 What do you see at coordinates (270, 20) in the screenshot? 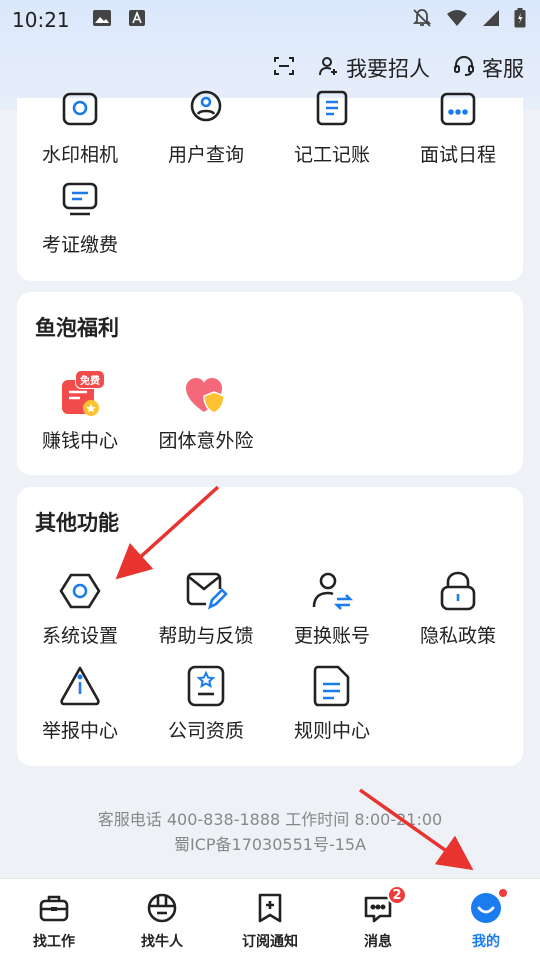
I see `status-bar: 10:21` at bounding box center [270, 20].